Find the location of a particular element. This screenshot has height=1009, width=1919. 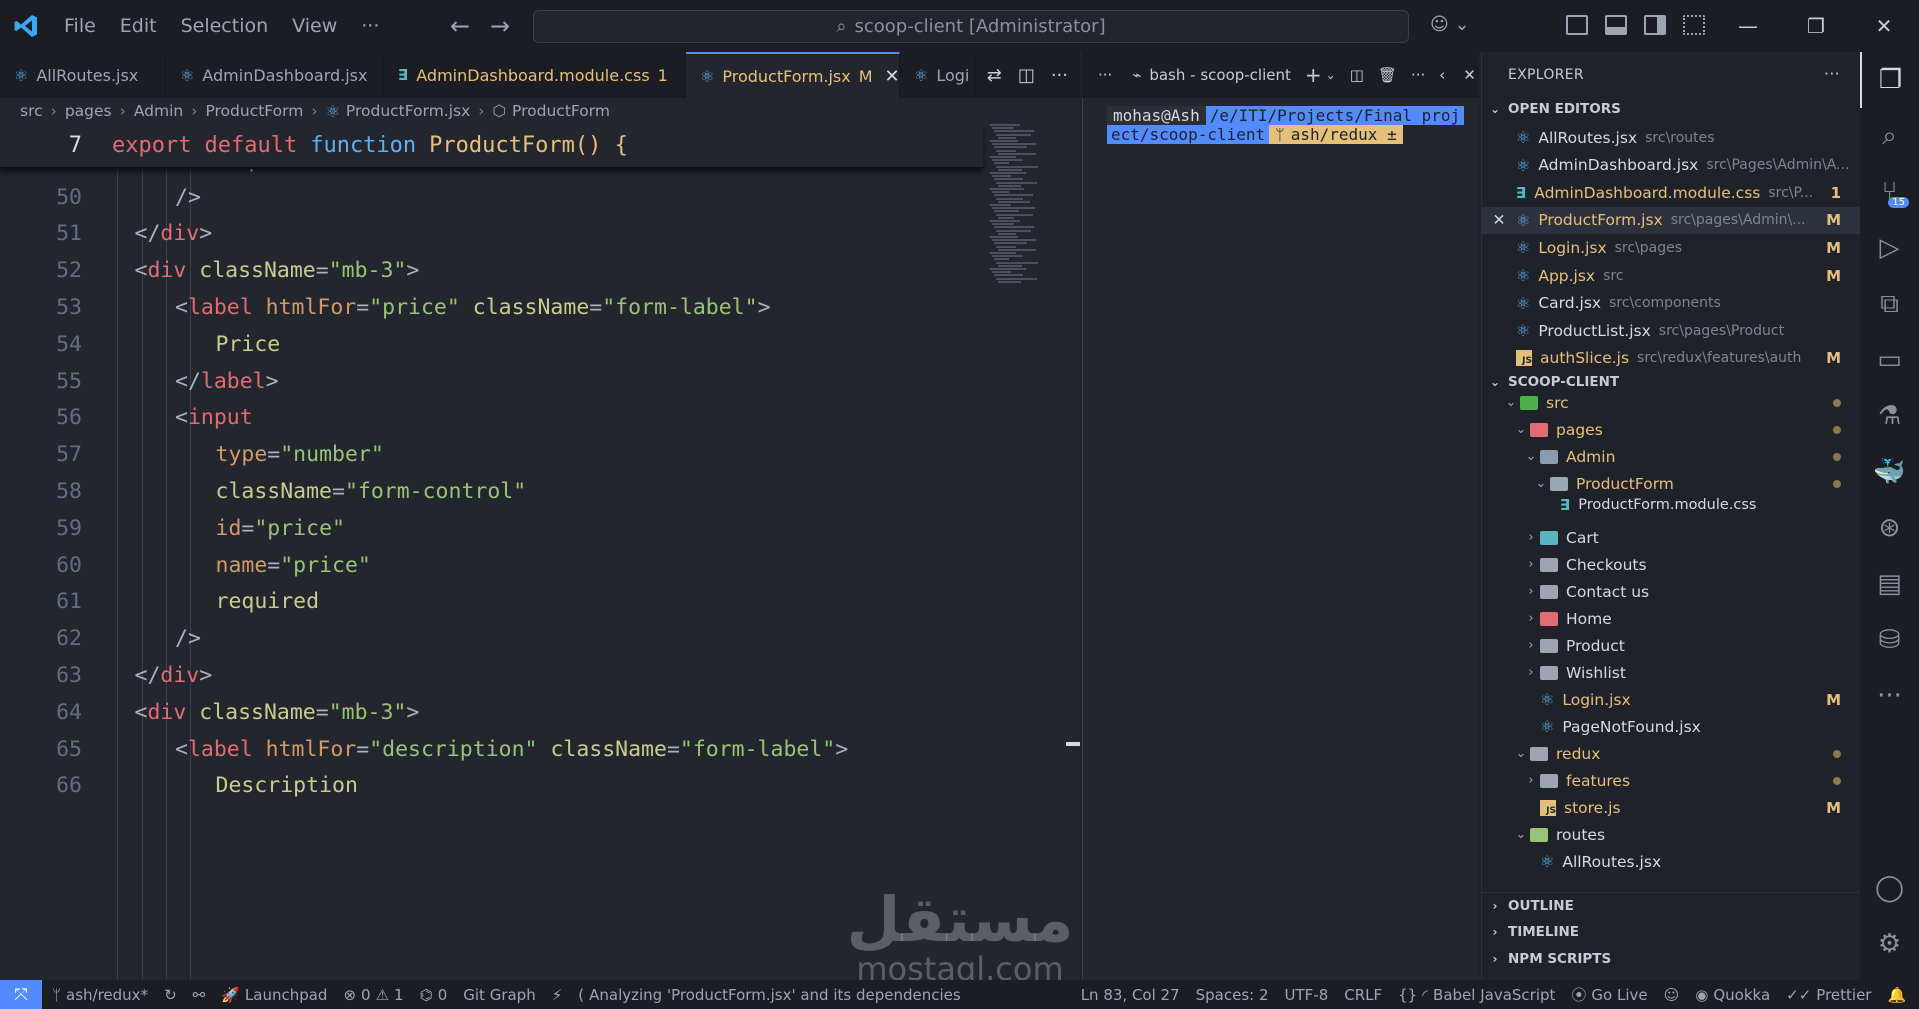

tree-file: ⚛ AllRoutes.jsx is located at coordinates (1671, 861).